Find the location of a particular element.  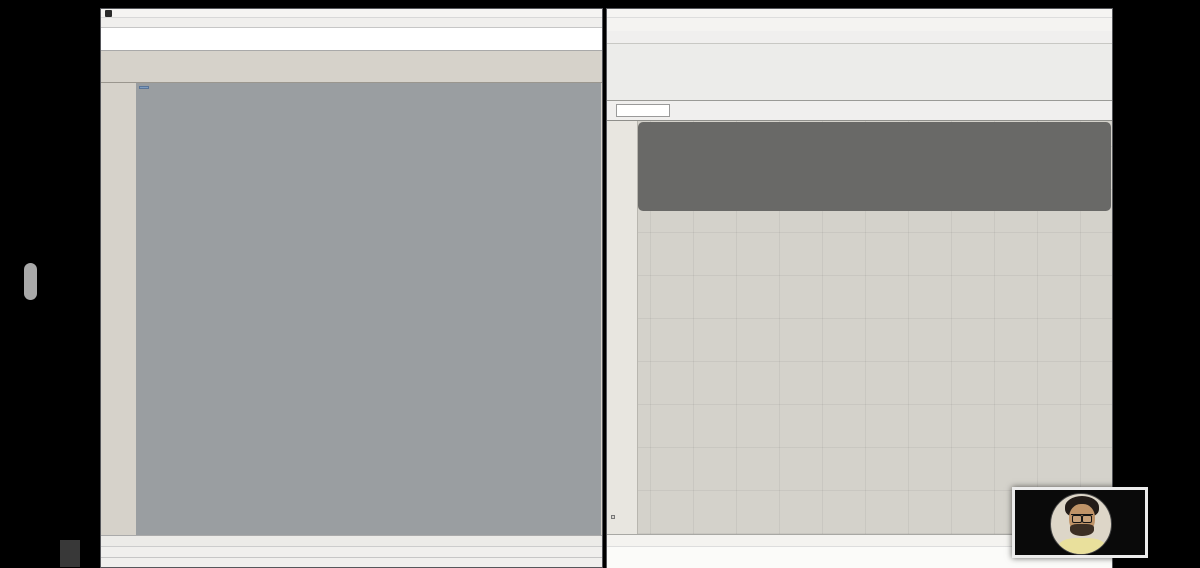

presenter-avatar is located at coordinates (1081, 523).